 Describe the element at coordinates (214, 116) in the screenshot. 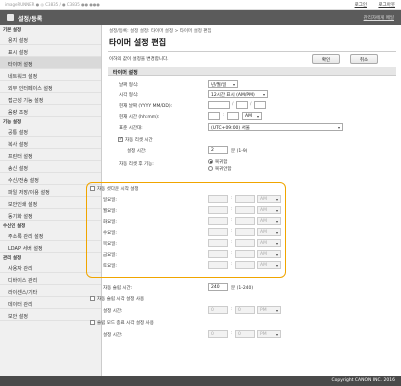

I see `hour-input` at that location.